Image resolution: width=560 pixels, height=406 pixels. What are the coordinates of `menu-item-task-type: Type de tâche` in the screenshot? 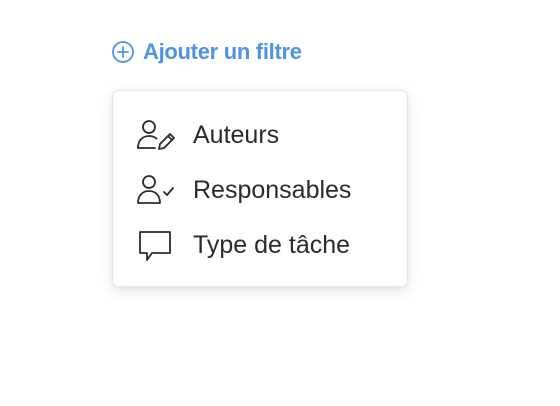 It's located at (260, 245).